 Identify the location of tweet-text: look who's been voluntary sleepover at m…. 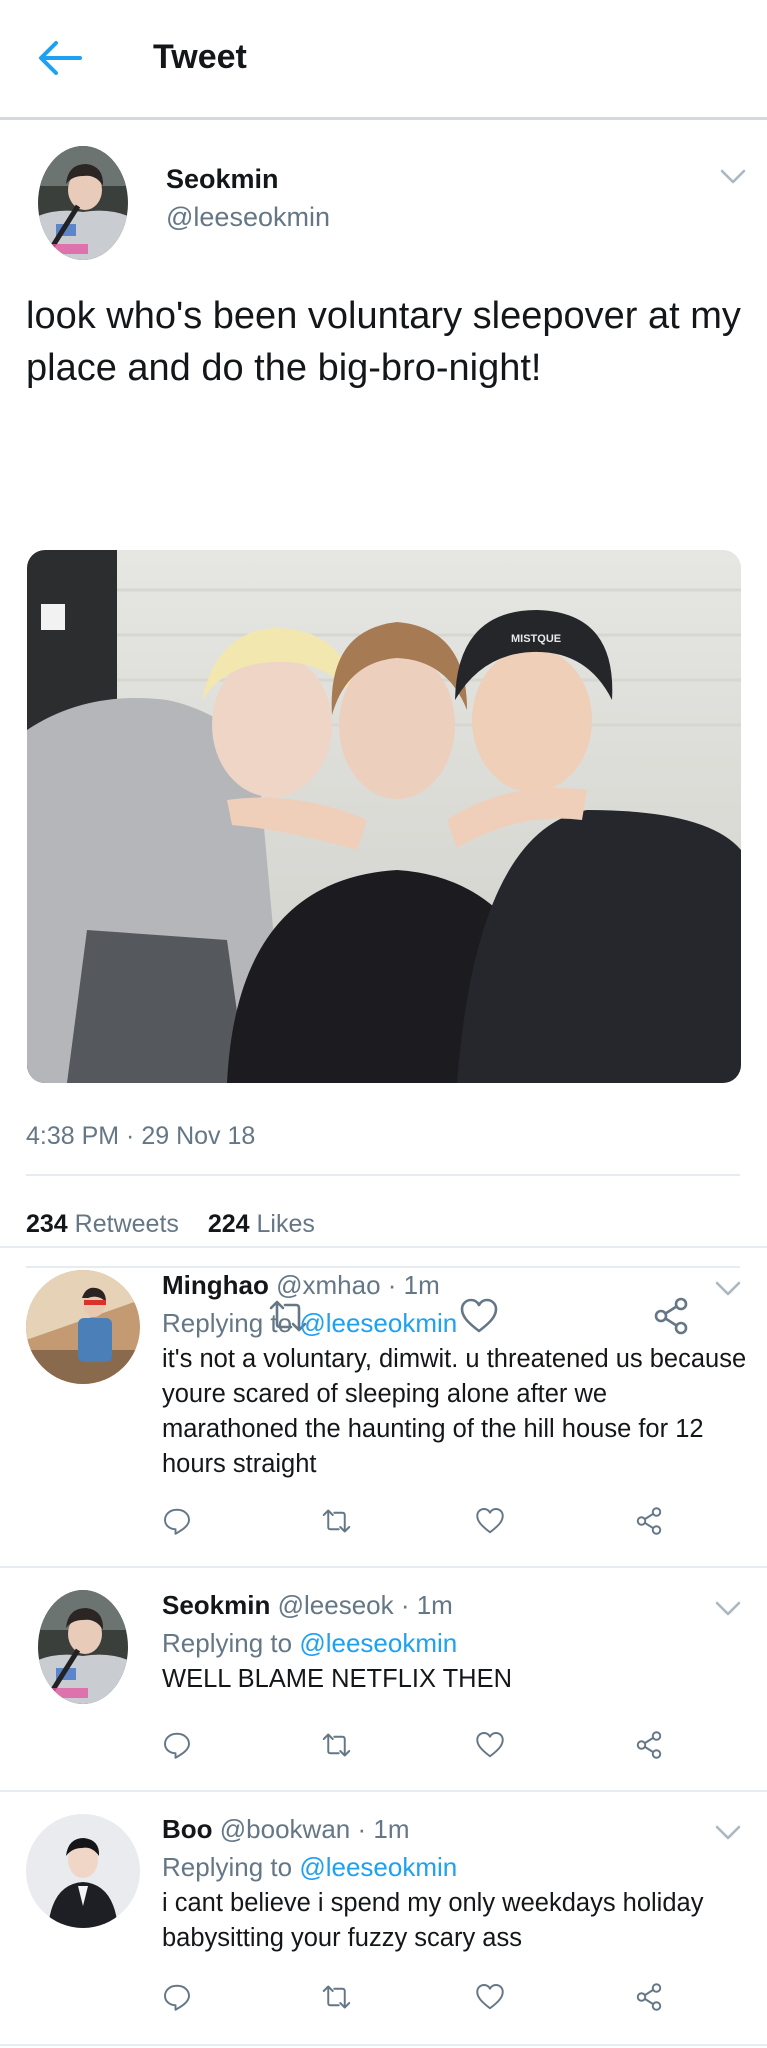
(383, 342).